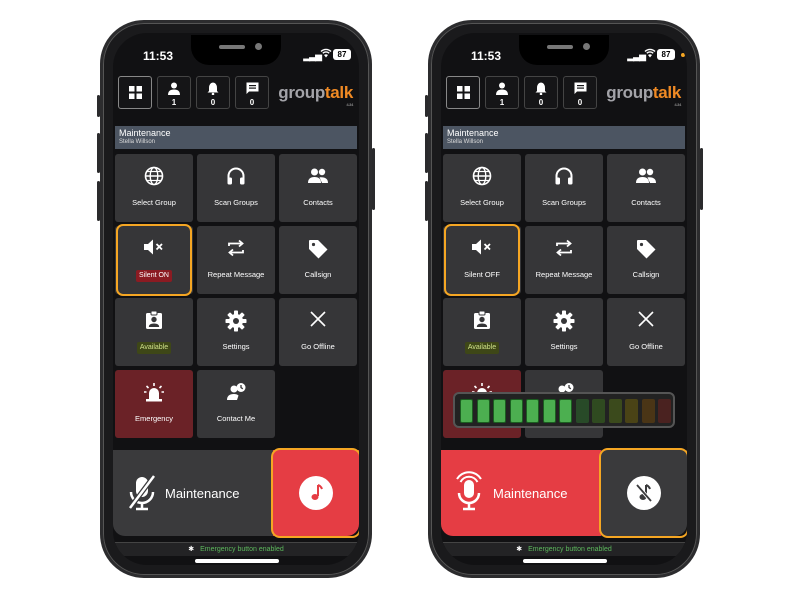 The width and height of the screenshot is (800, 600). What do you see at coordinates (236, 394) in the screenshot?
I see `person-clock-icon` at bounding box center [236, 394].